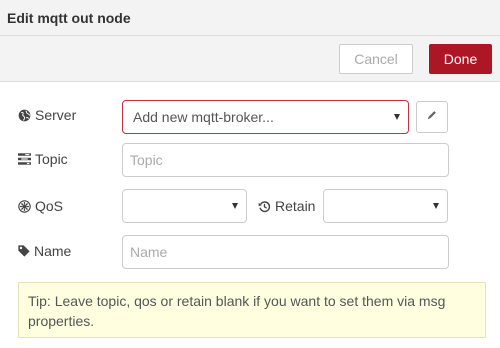 Image resolution: width=500 pixels, height=348 pixels. What do you see at coordinates (24, 115) in the screenshot?
I see `globe-icon` at bounding box center [24, 115].